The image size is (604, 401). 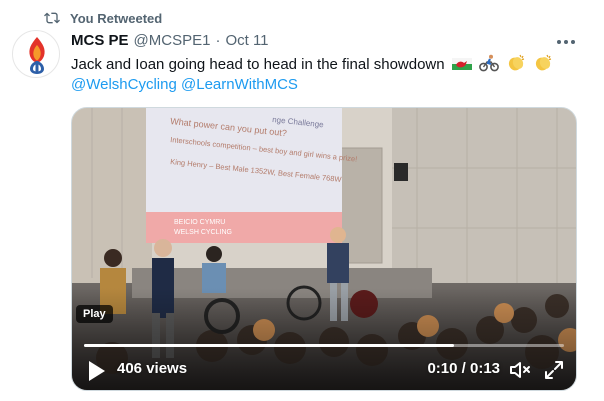 I want to click on mention-link: @WelshCycling, so click(x=124, y=84).